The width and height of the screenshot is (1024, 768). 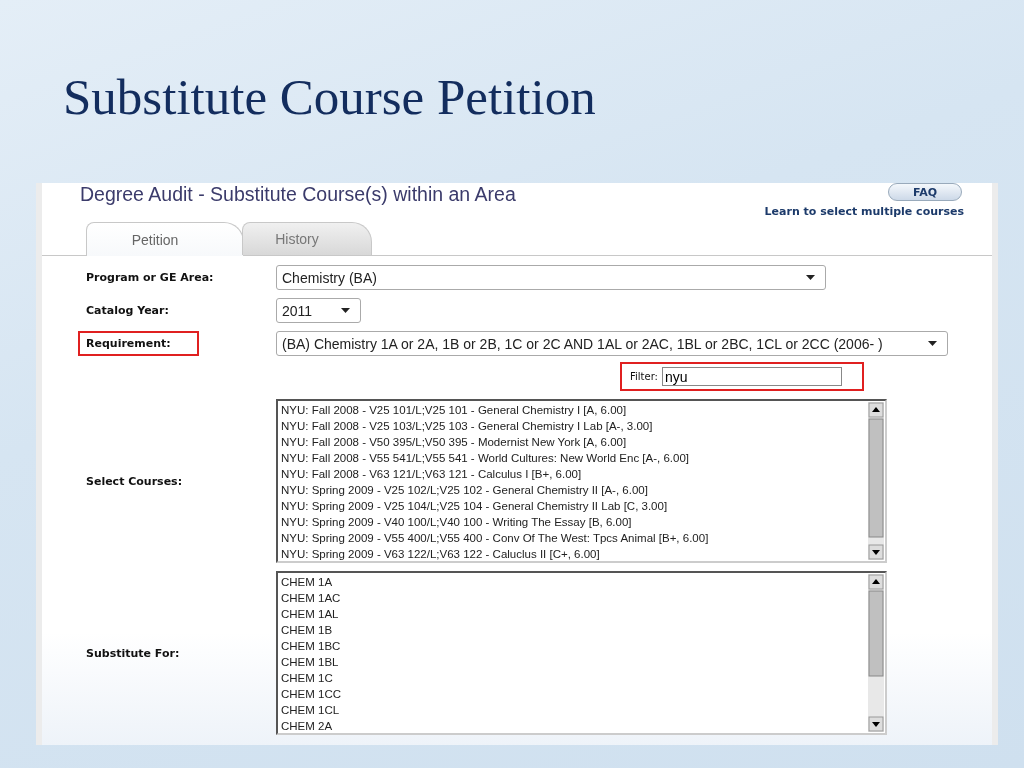 I want to click on list-item: CHEM 1B, so click(x=573, y=630).